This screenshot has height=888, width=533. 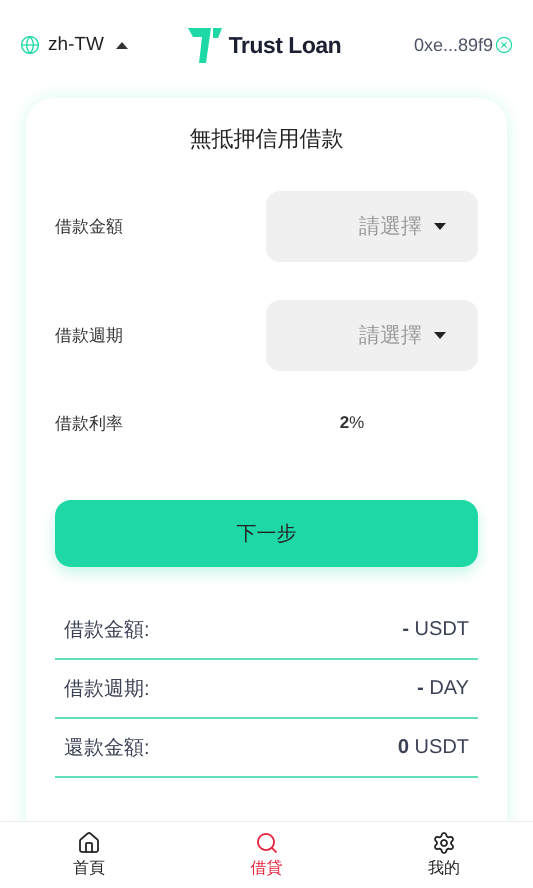 I want to click on summary-label: 借款金額:, so click(x=107, y=630).